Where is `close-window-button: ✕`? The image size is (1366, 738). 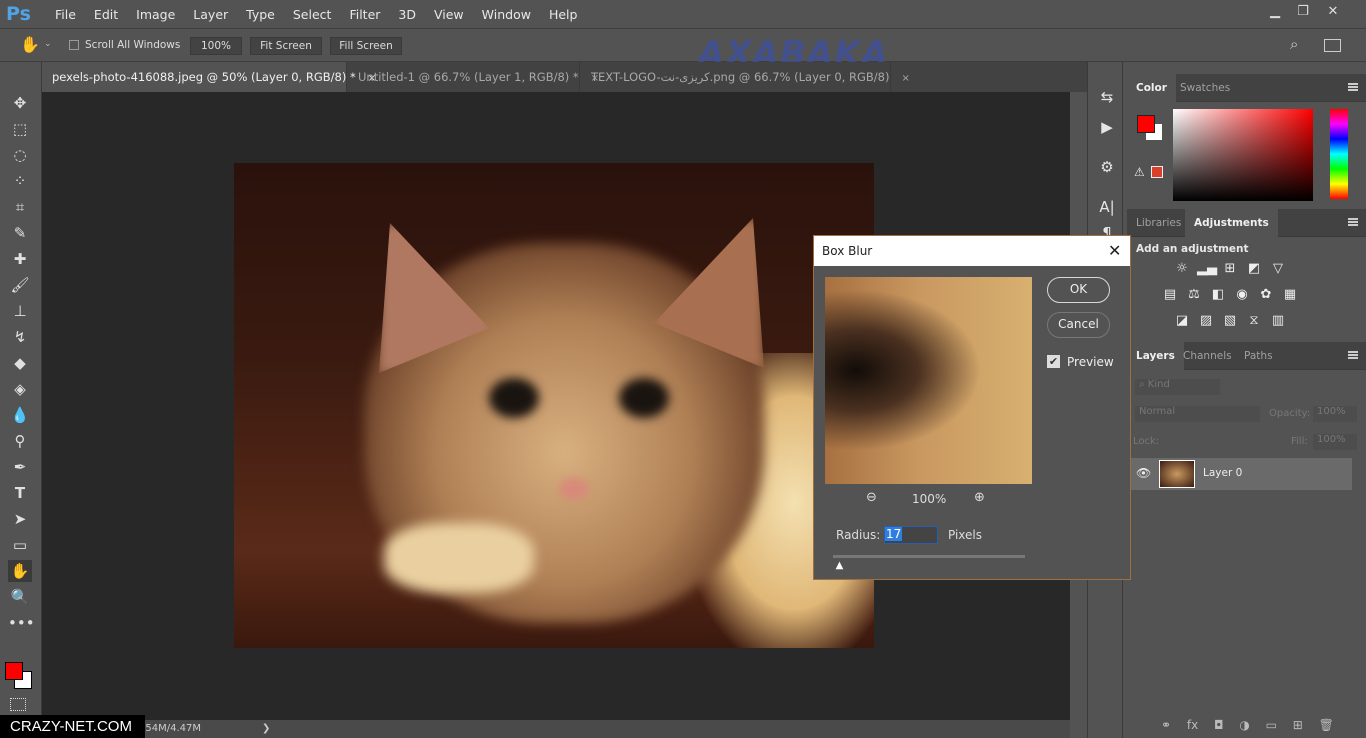
close-window-button: ✕ is located at coordinates (1333, 13).